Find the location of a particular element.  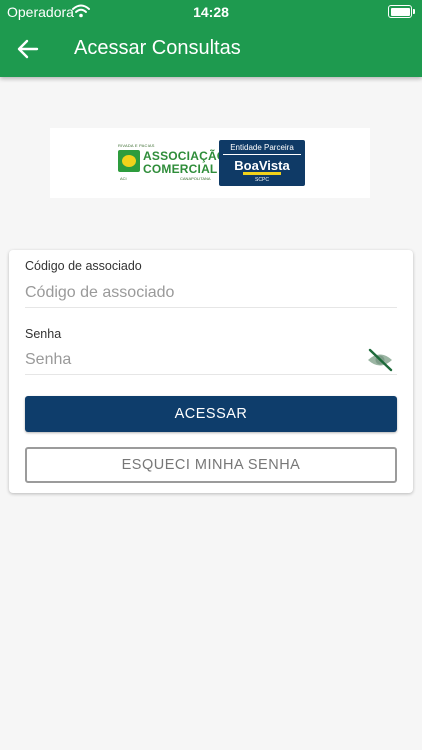

password-input is located at coordinates (211, 360).